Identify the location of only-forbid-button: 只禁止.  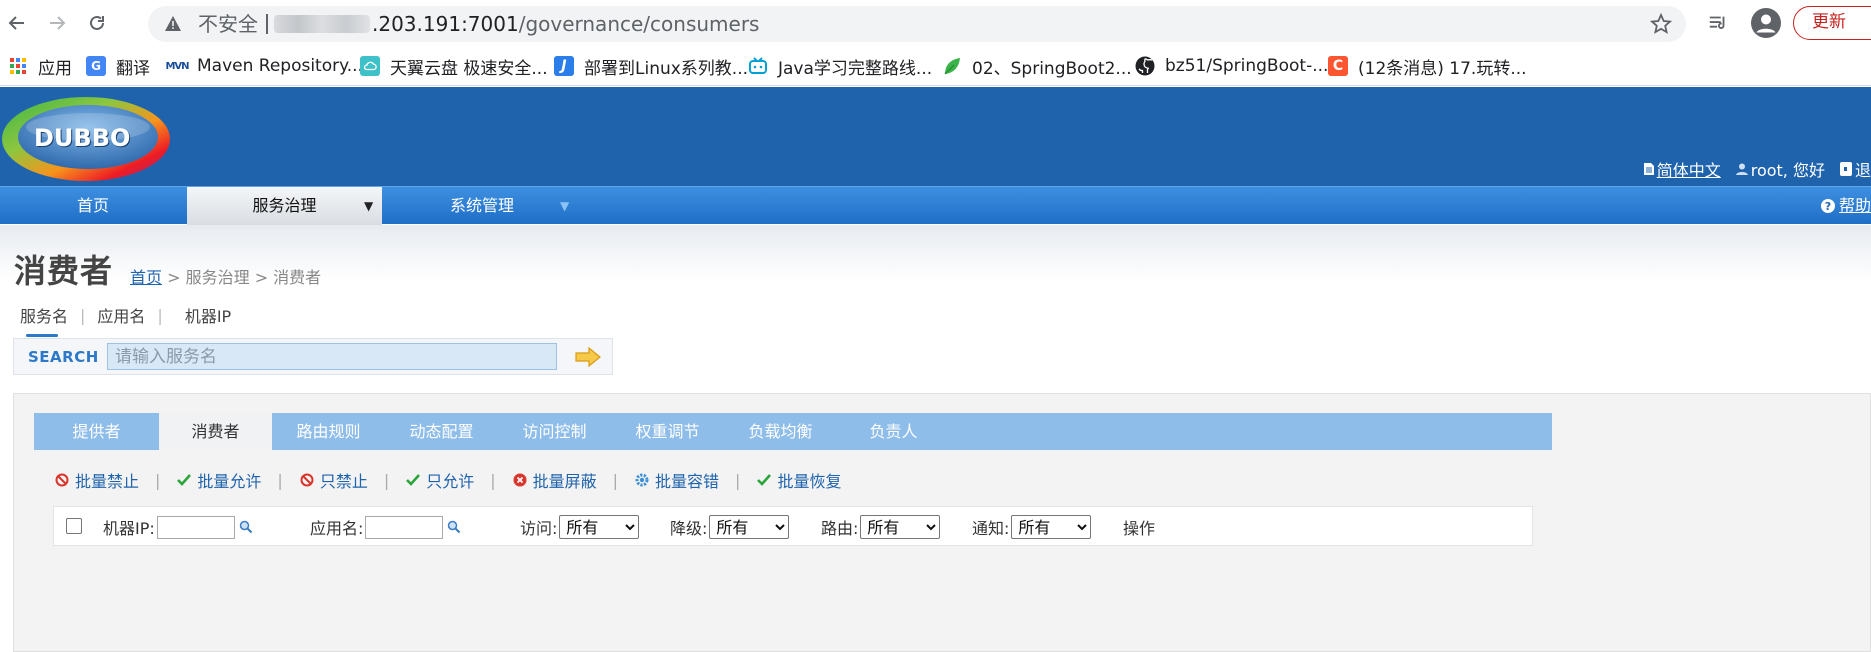
(333, 480).